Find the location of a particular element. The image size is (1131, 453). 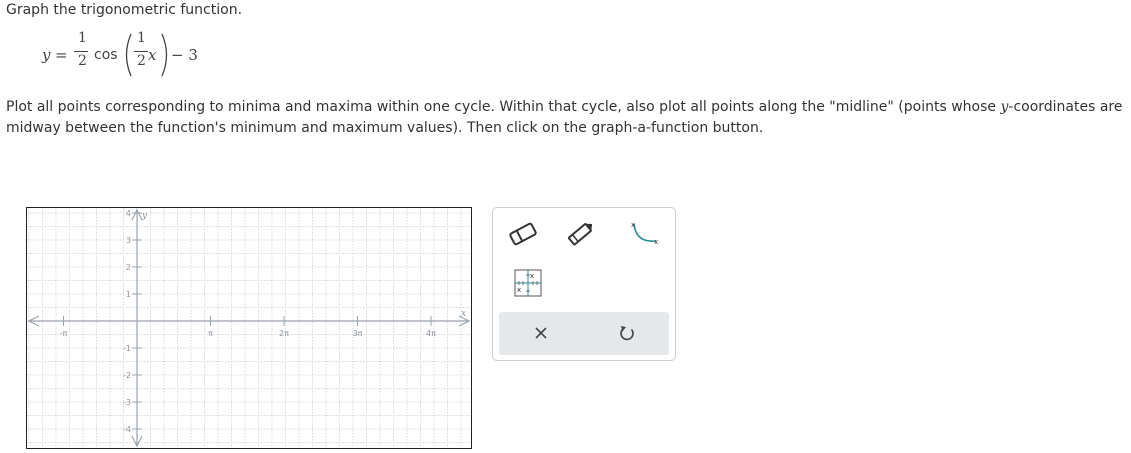

action-bar is located at coordinates (584, 333).